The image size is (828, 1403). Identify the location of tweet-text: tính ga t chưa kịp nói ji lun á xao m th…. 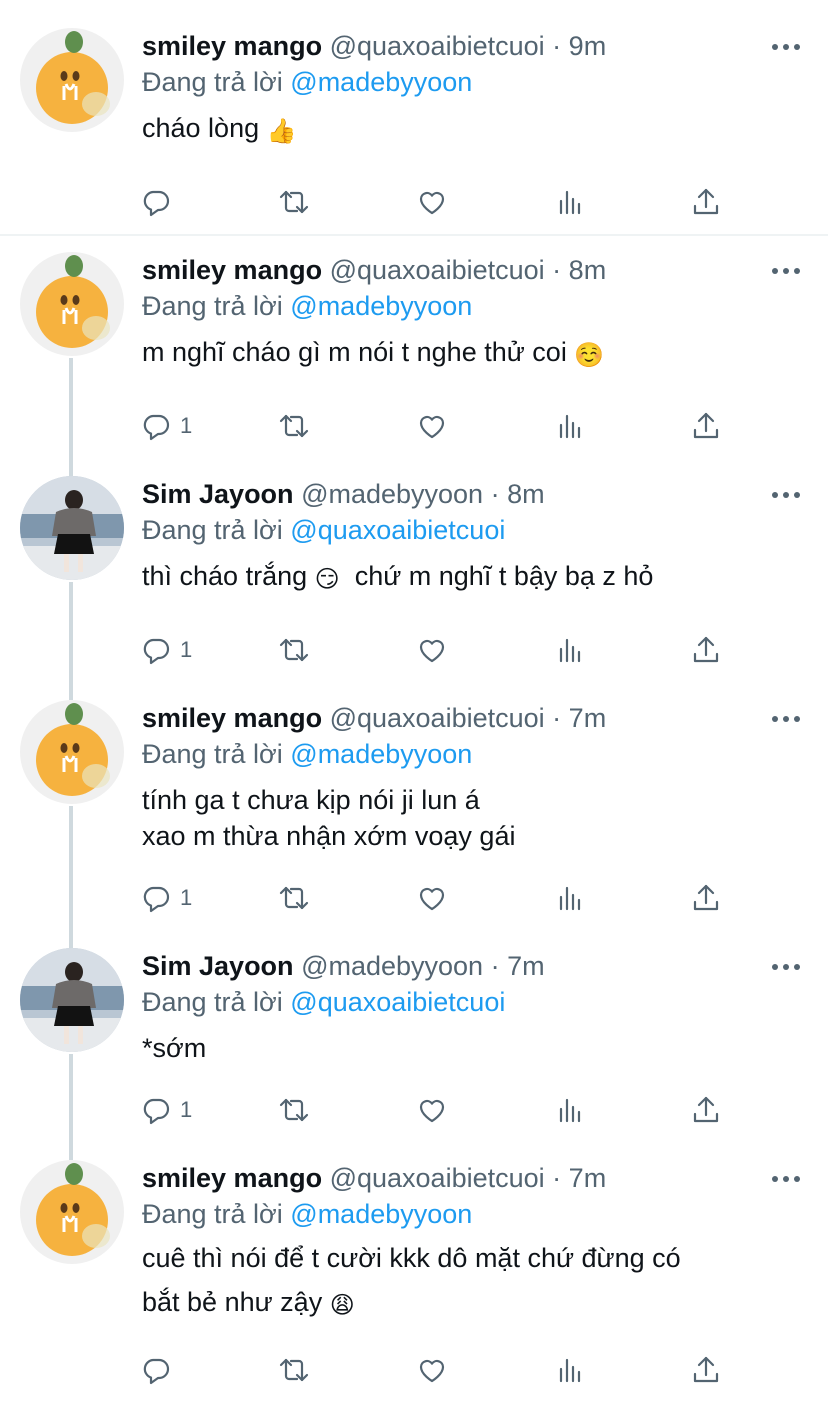
(329, 818).